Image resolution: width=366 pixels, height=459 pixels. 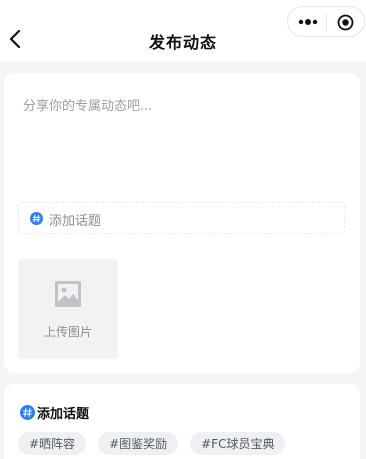 What do you see at coordinates (63, 414) in the screenshot?
I see `topics-card-title: 添加话题` at bounding box center [63, 414].